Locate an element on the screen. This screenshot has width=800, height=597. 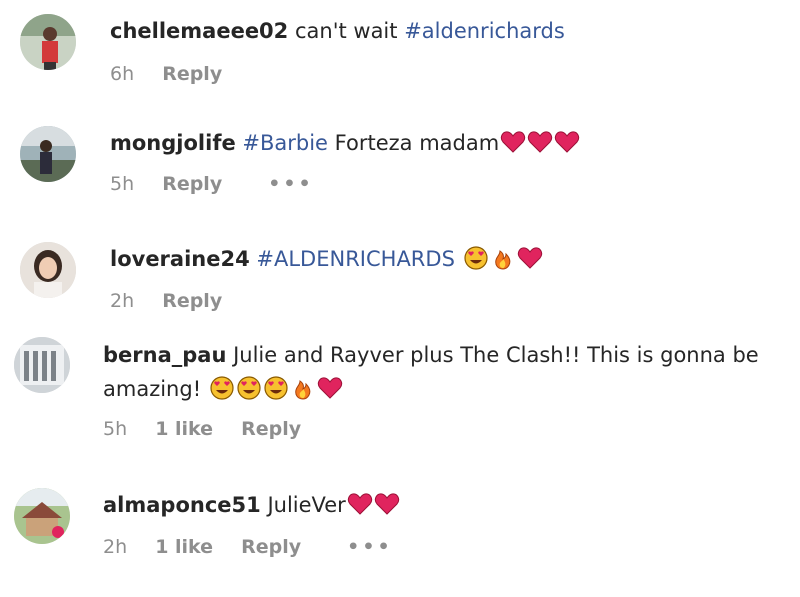
comment-text: chellemaeee02 can't wait #aldenrichards is located at coordinates (337, 31).